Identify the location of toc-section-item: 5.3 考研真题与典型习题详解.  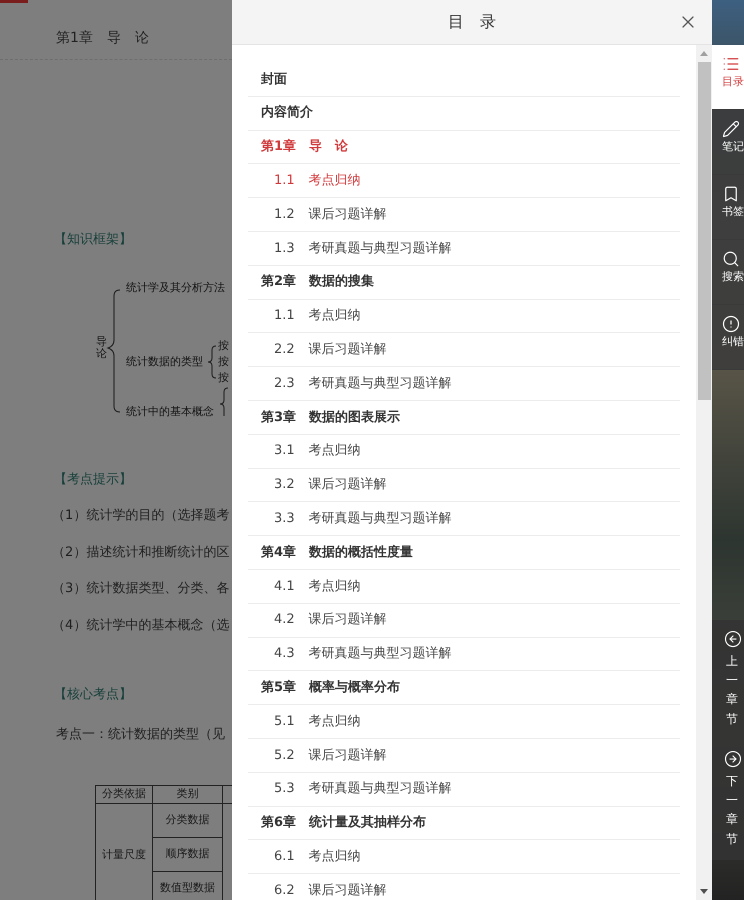
(464, 789).